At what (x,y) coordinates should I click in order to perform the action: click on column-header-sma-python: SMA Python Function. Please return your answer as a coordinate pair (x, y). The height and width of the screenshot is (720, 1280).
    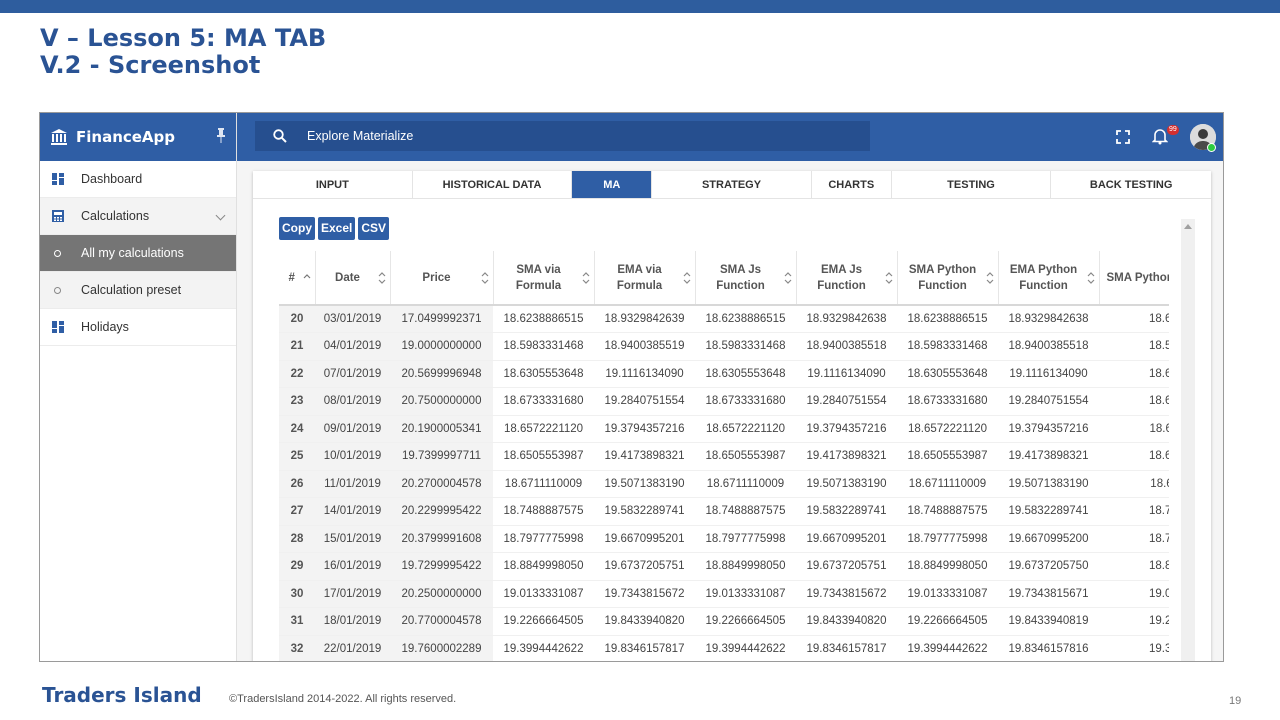
    Looking at the image, I should click on (947, 278).